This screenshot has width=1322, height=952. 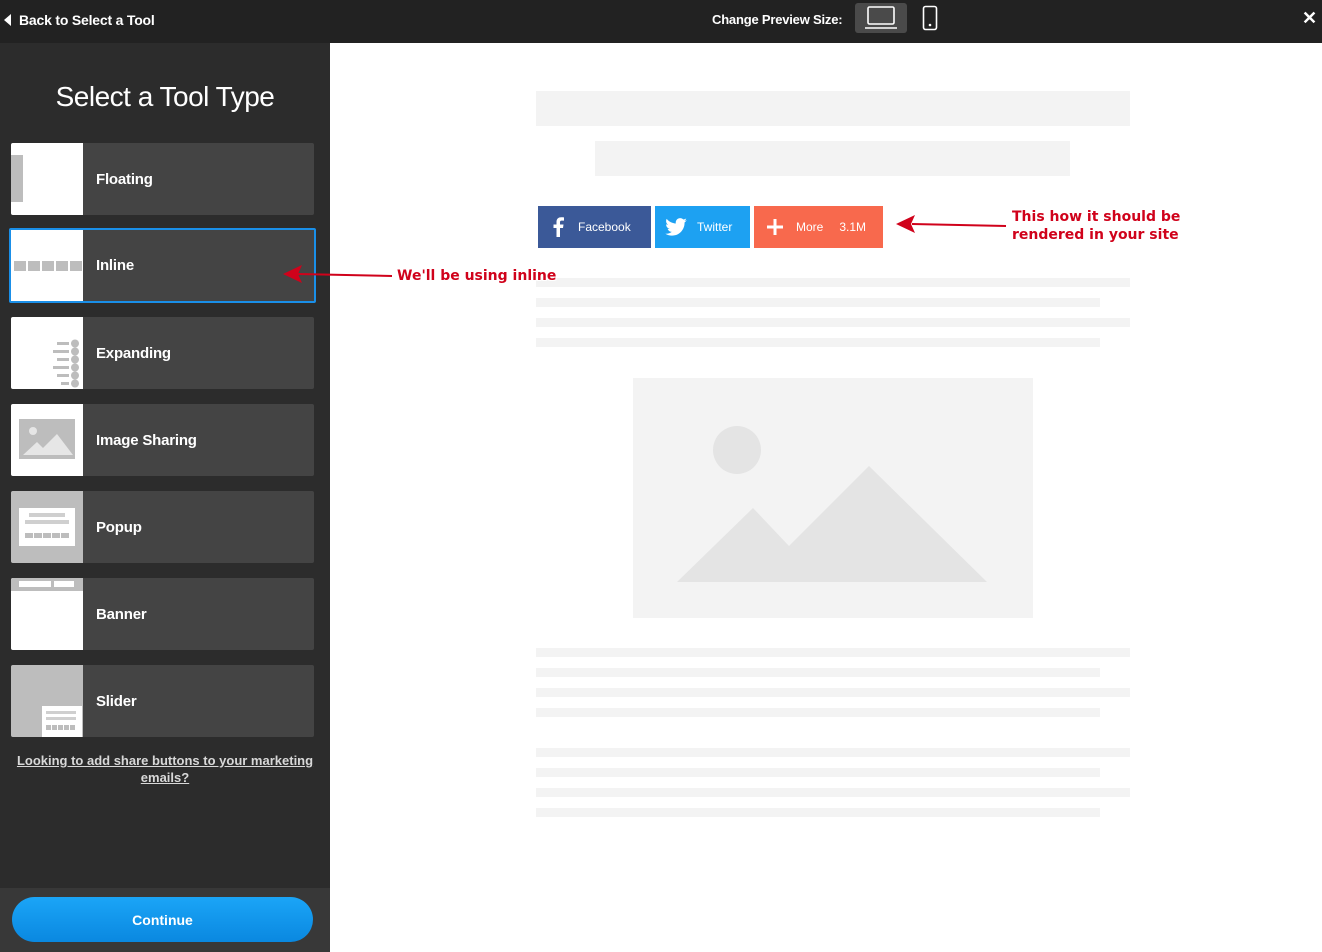 What do you see at coordinates (477, 276) in the screenshot?
I see `inline-annotation: We'll be using inline` at bounding box center [477, 276].